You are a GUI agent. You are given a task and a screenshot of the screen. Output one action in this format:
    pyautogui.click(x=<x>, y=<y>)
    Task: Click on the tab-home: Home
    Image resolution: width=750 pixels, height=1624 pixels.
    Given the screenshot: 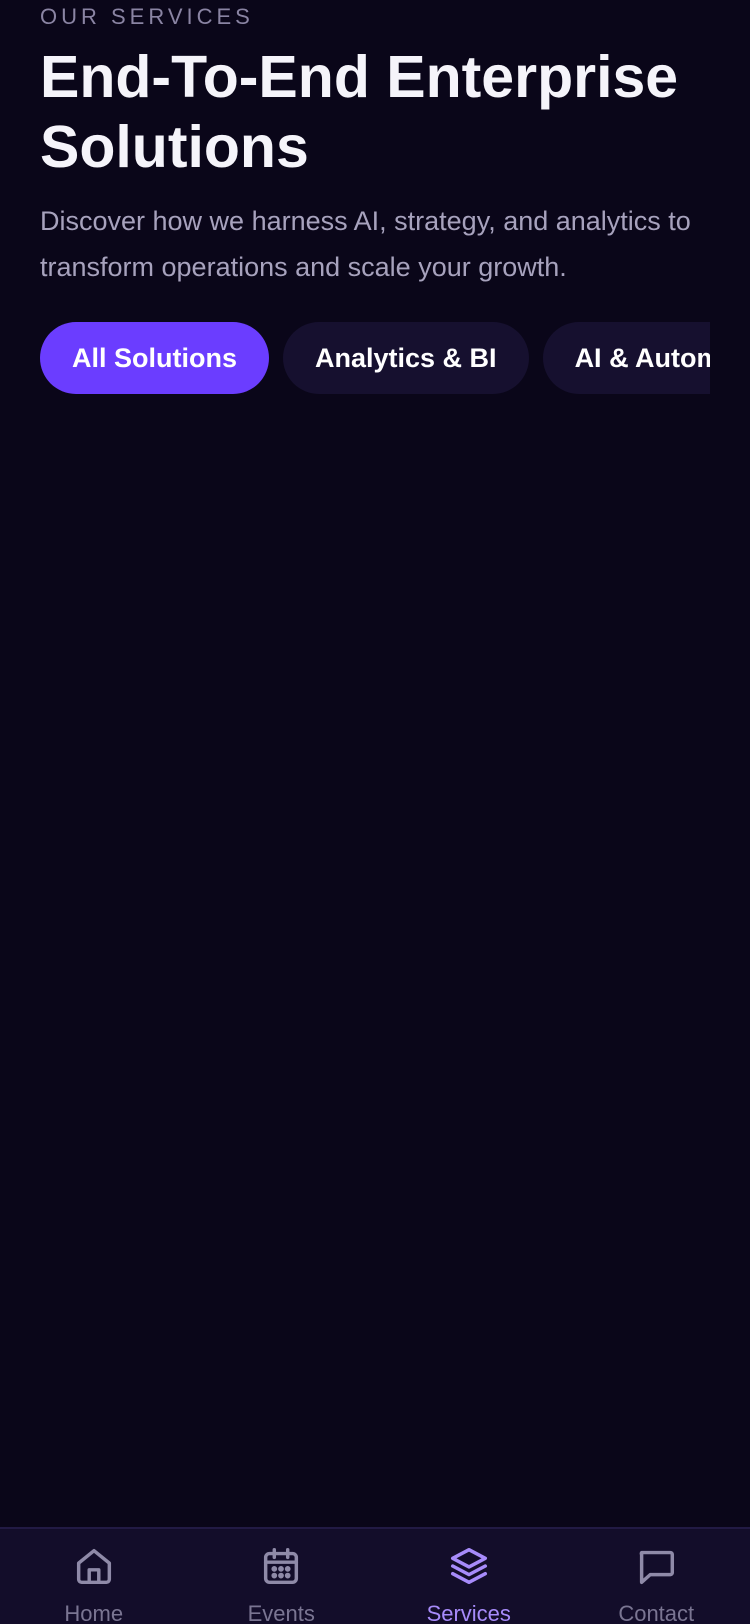 What is the action you would take?
    pyautogui.click(x=94, y=1576)
    